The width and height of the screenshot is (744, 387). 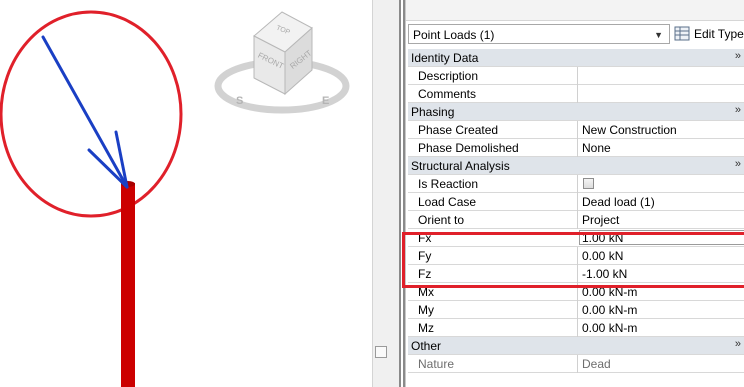 I want to click on type-selector-row: Point Loads (1) ▼ Edit Type, so click(x=575, y=35).